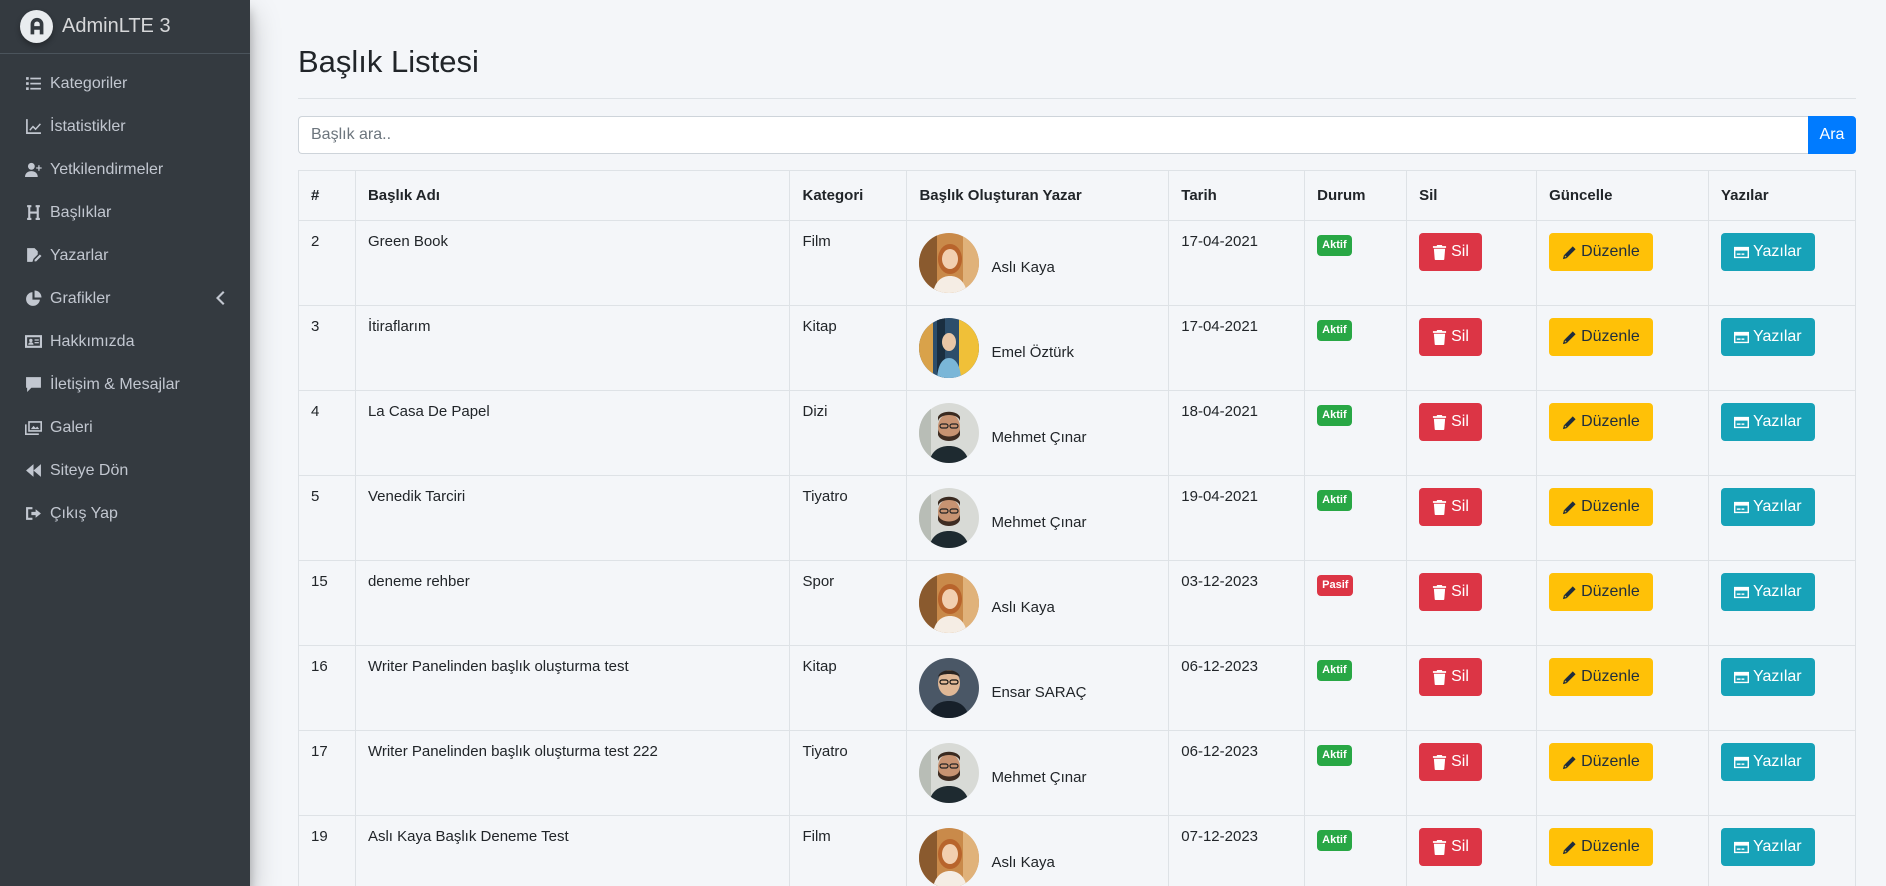  What do you see at coordinates (327, 850) in the screenshot?
I see `cell-id: 19` at bounding box center [327, 850].